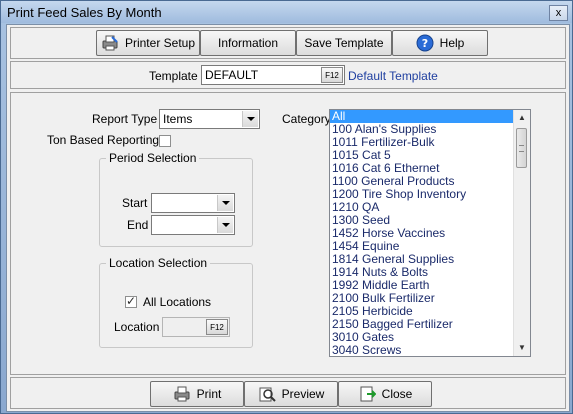 The image size is (573, 414). I want to click on category-label: Category, so click(306, 119).